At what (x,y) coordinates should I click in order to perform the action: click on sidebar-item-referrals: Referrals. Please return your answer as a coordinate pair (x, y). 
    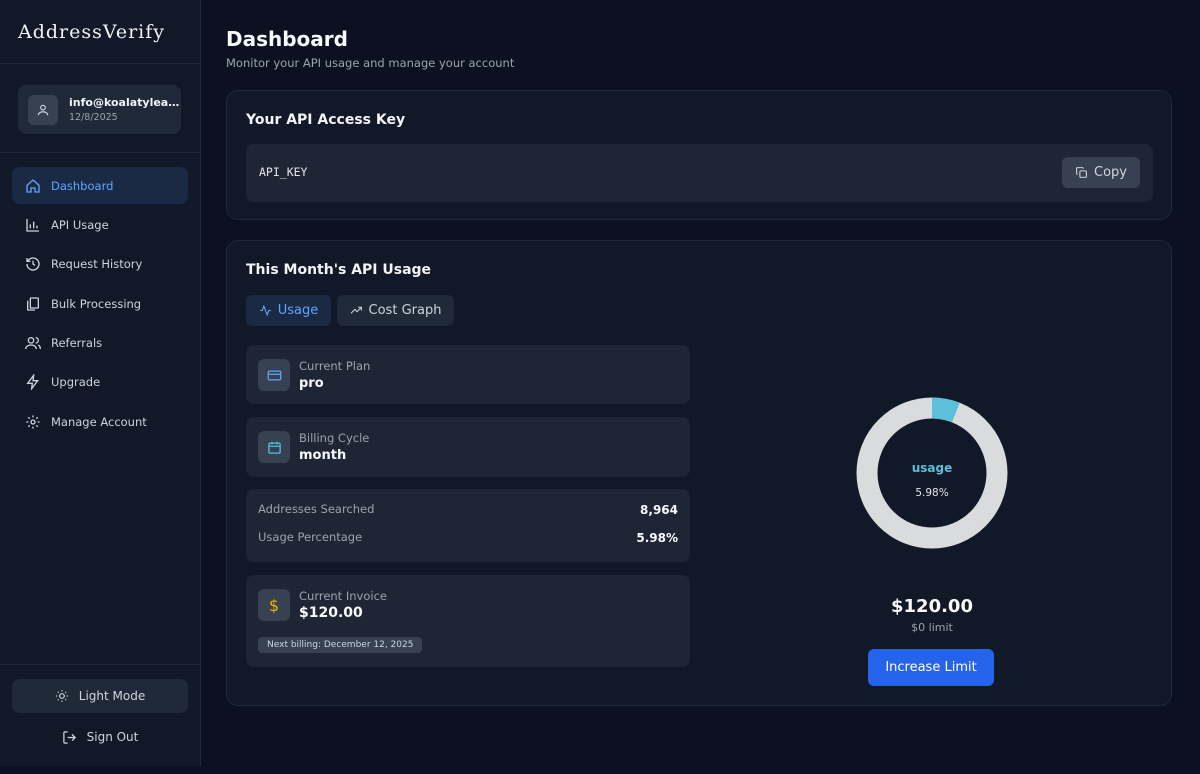
    Looking at the image, I should click on (100, 343).